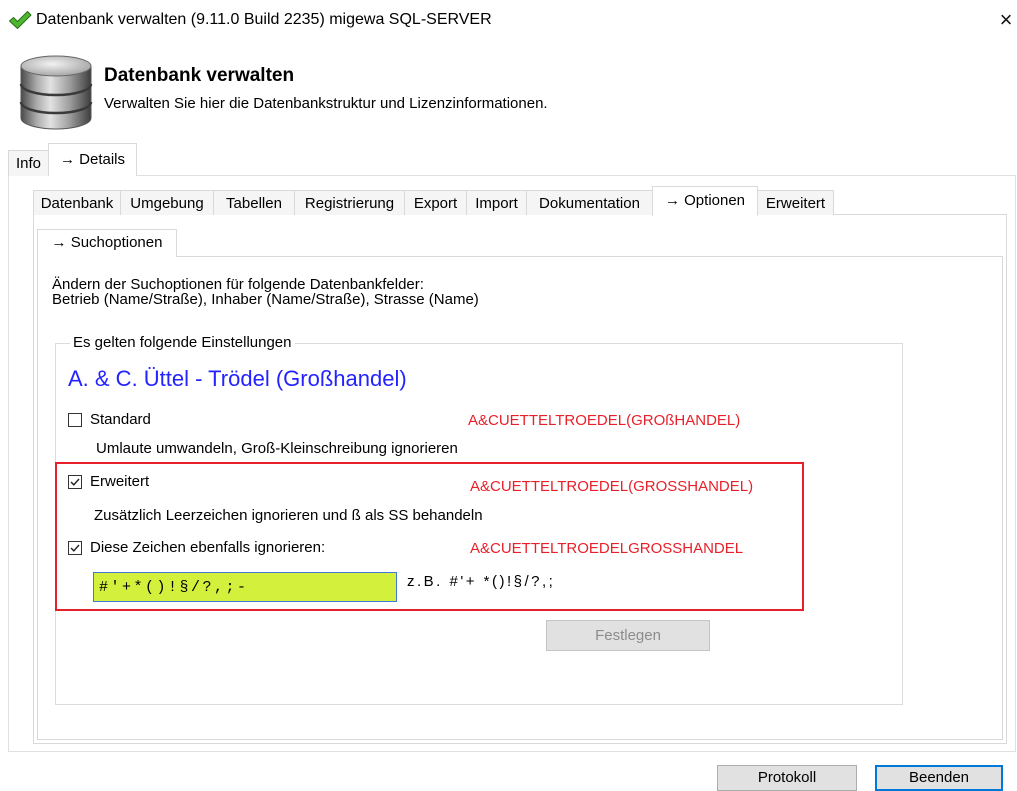 The height and width of the screenshot is (791, 1017). What do you see at coordinates (28, 163) in the screenshot?
I see `tab-info: Info` at bounding box center [28, 163].